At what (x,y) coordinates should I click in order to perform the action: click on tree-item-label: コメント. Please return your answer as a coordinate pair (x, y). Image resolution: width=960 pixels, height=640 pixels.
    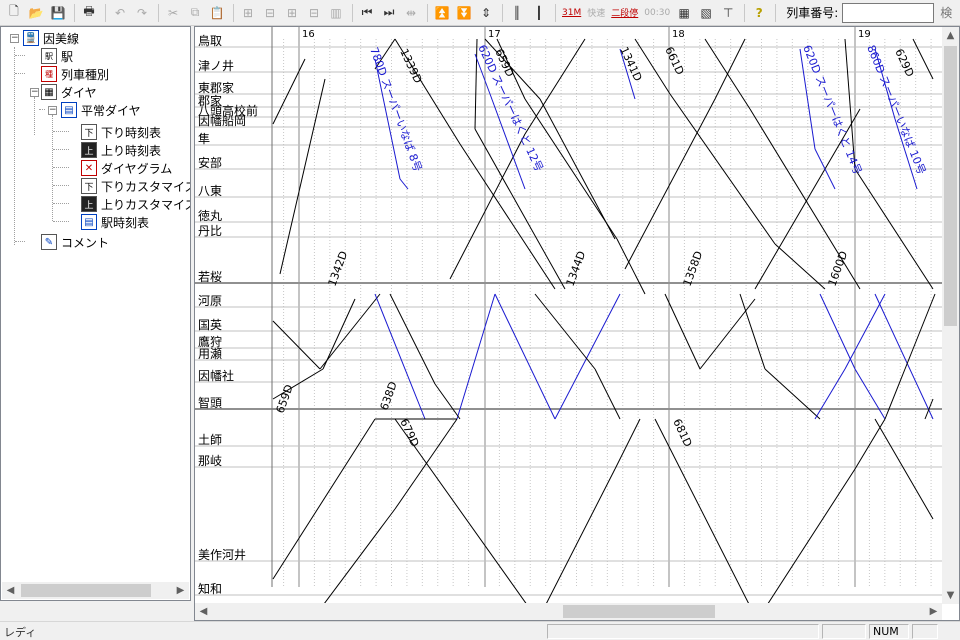
    Looking at the image, I should click on (85, 242).